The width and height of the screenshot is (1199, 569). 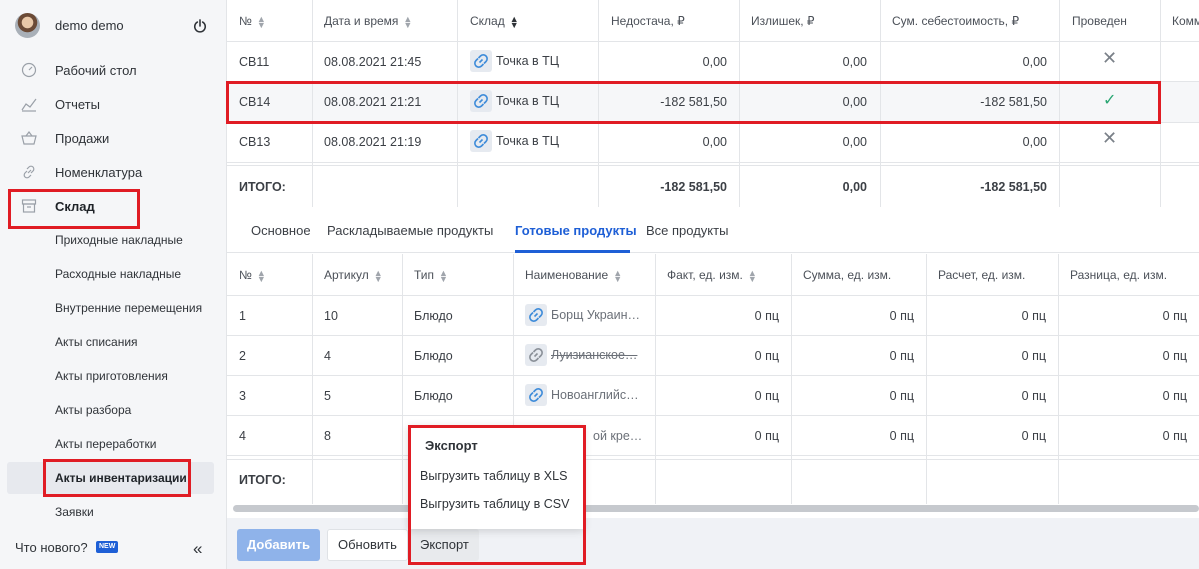 What do you see at coordinates (716, 508) in the screenshot?
I see `horizontal-scrollbar` at bounding box center [716, 508].